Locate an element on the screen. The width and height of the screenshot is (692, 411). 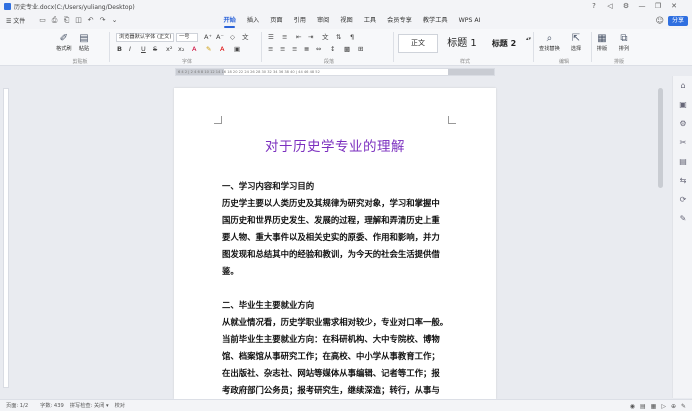
align-center-icon: ≡ is located at coordinates (282, 49).